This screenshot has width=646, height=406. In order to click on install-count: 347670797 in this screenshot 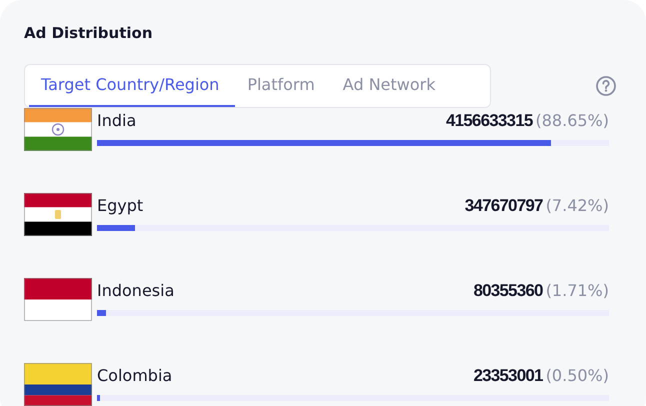, I will do `click(503, 206)`.